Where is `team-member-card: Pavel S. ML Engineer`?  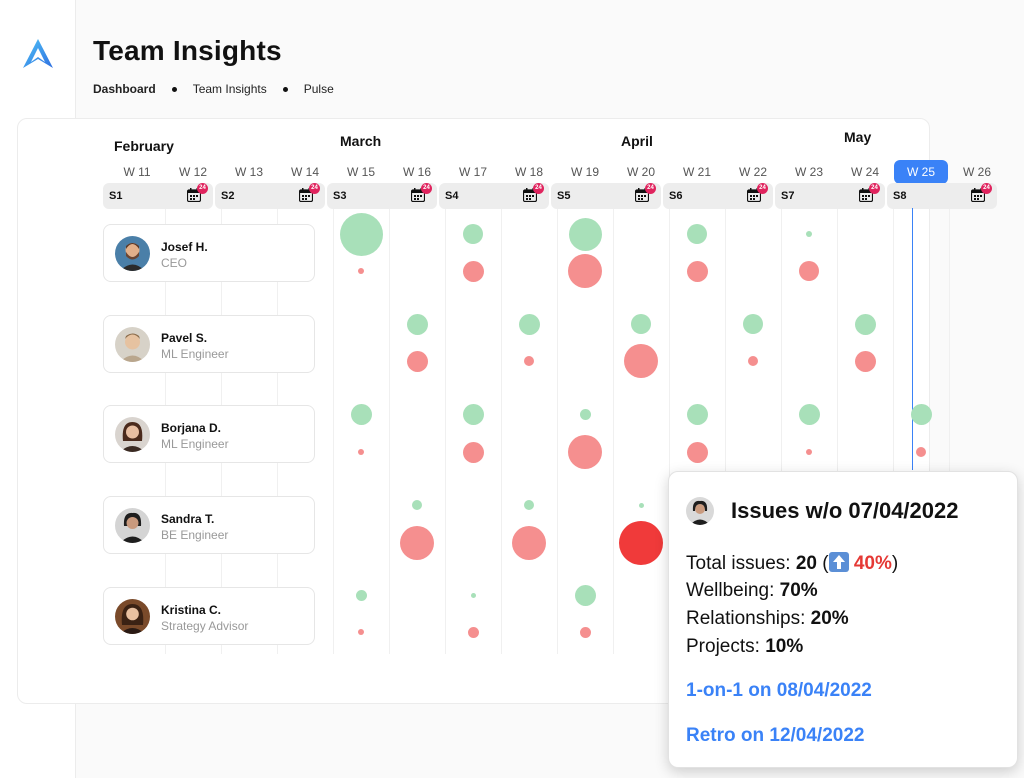
team-member-card: Pavel S. ML Engineer is located at coordinates (209, 344).